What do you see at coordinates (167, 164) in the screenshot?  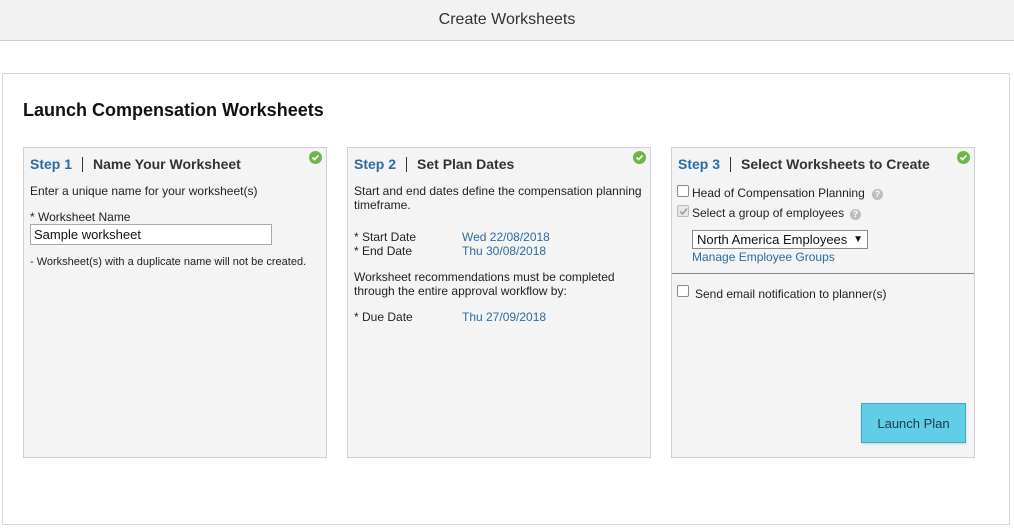 I see `step1-title: Name Your Worksheet` at bounding box center [167, 164].